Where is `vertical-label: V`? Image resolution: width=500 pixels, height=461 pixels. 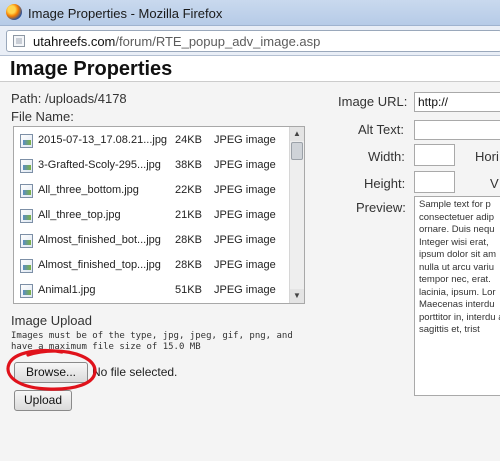 vertical-label: V is located at coordinates (494, 183).